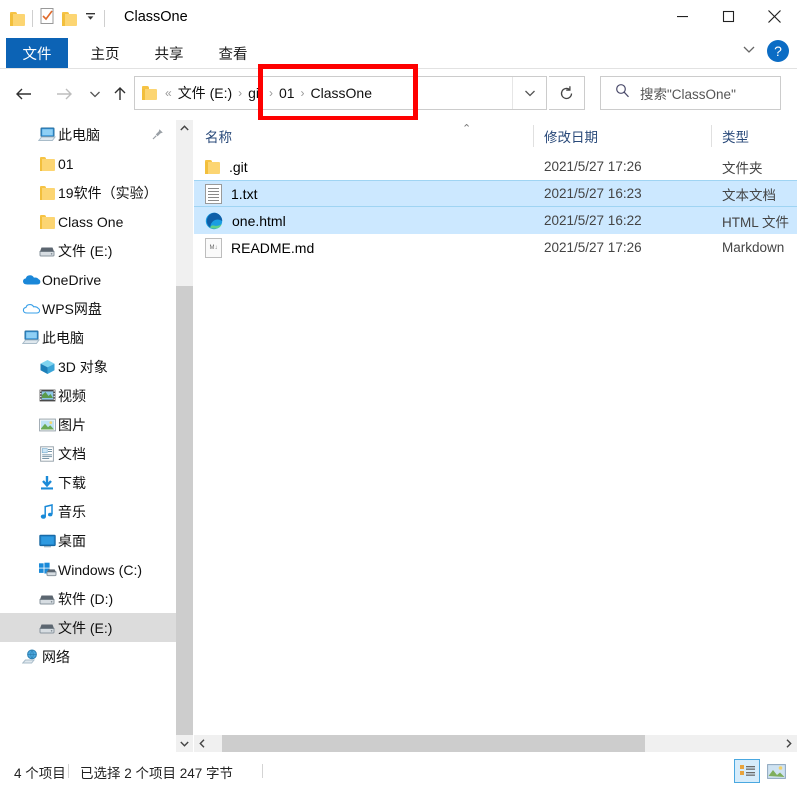 The height and width of the screenshot is (787, 797). What do you see at coordinates (433, 743) in the screenshot?
I see `horizontal-scrollbar-thumb` at bounding box center [433, 743].